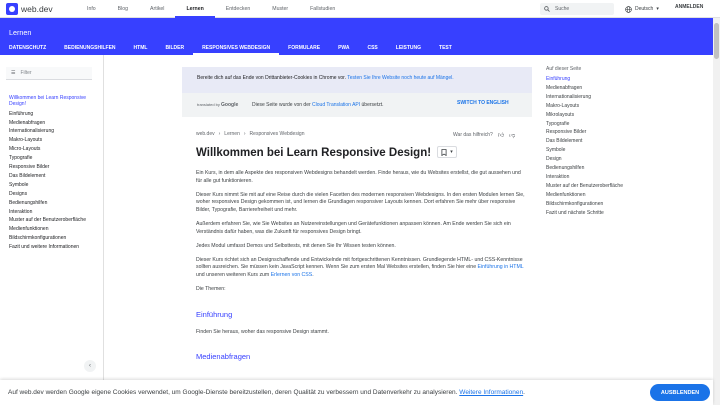  I want to click on scrollbar-thumb, so click(716, 41).